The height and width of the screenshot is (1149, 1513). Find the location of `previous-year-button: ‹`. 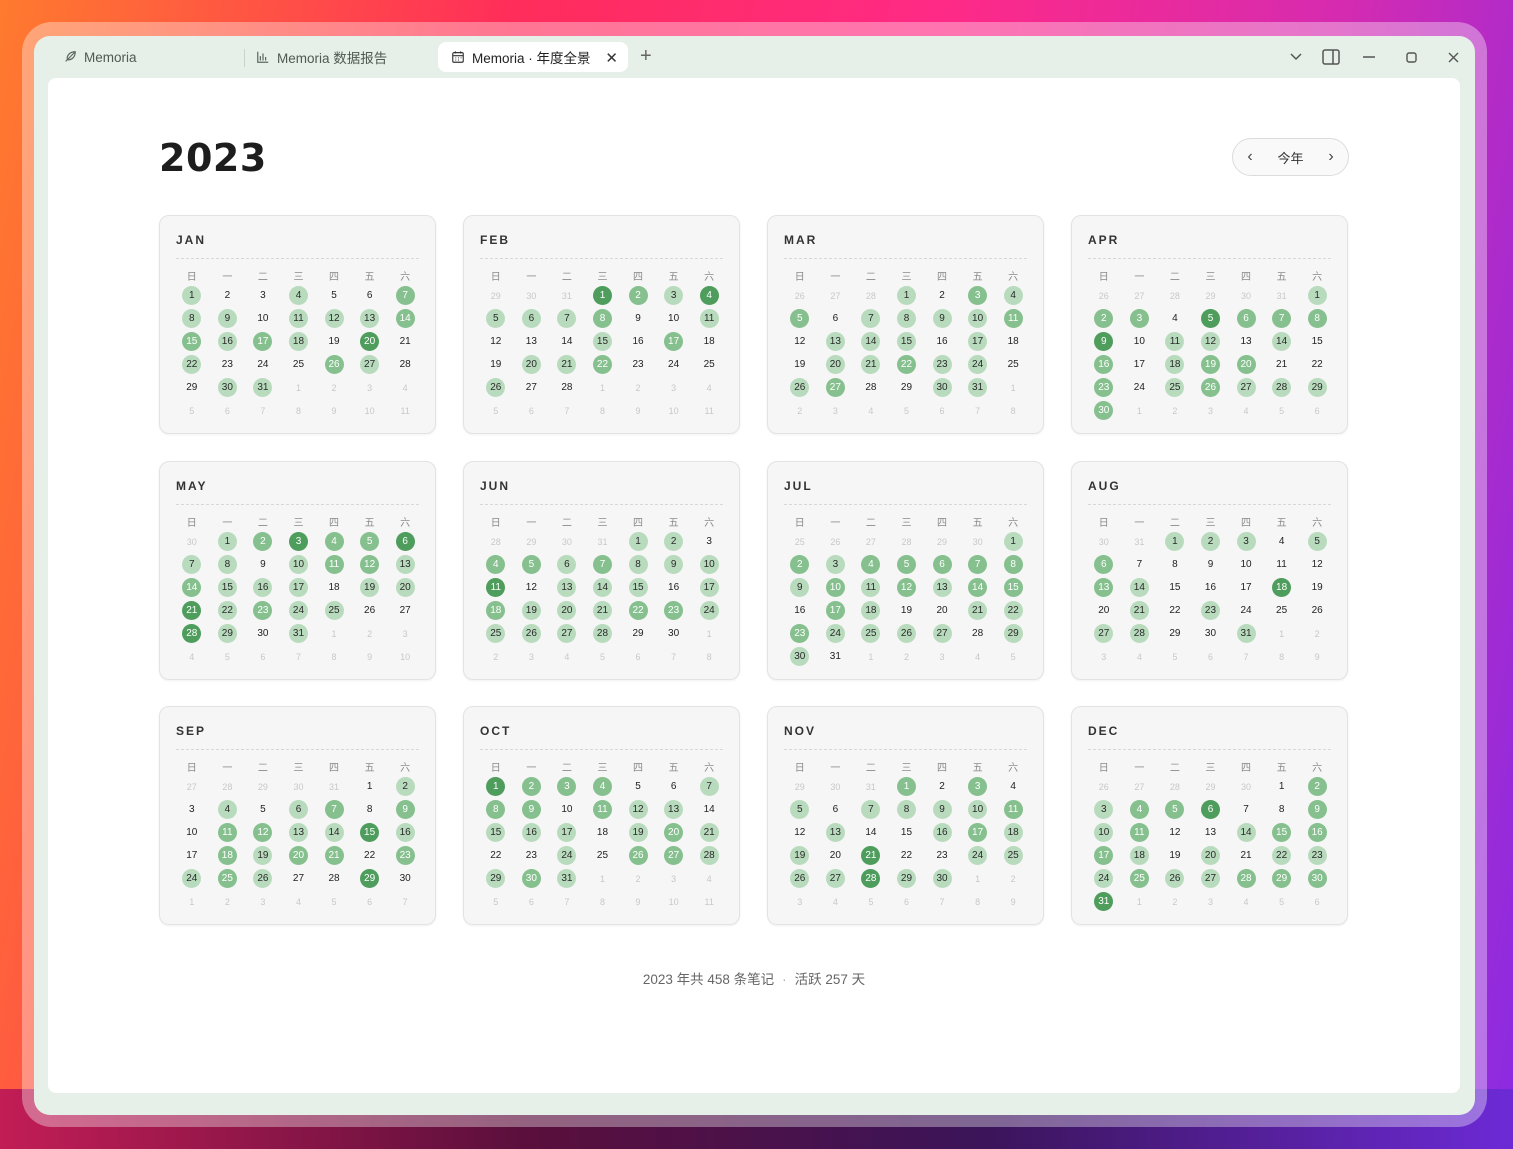

previous-year-button: ‹ is located at coordinates (1250, 157).